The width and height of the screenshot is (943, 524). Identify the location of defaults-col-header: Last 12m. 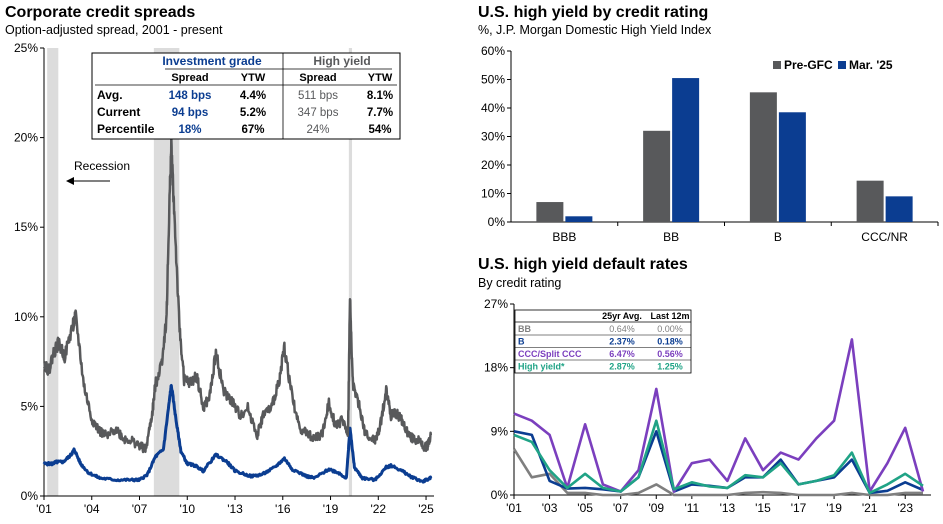
(669, 316).